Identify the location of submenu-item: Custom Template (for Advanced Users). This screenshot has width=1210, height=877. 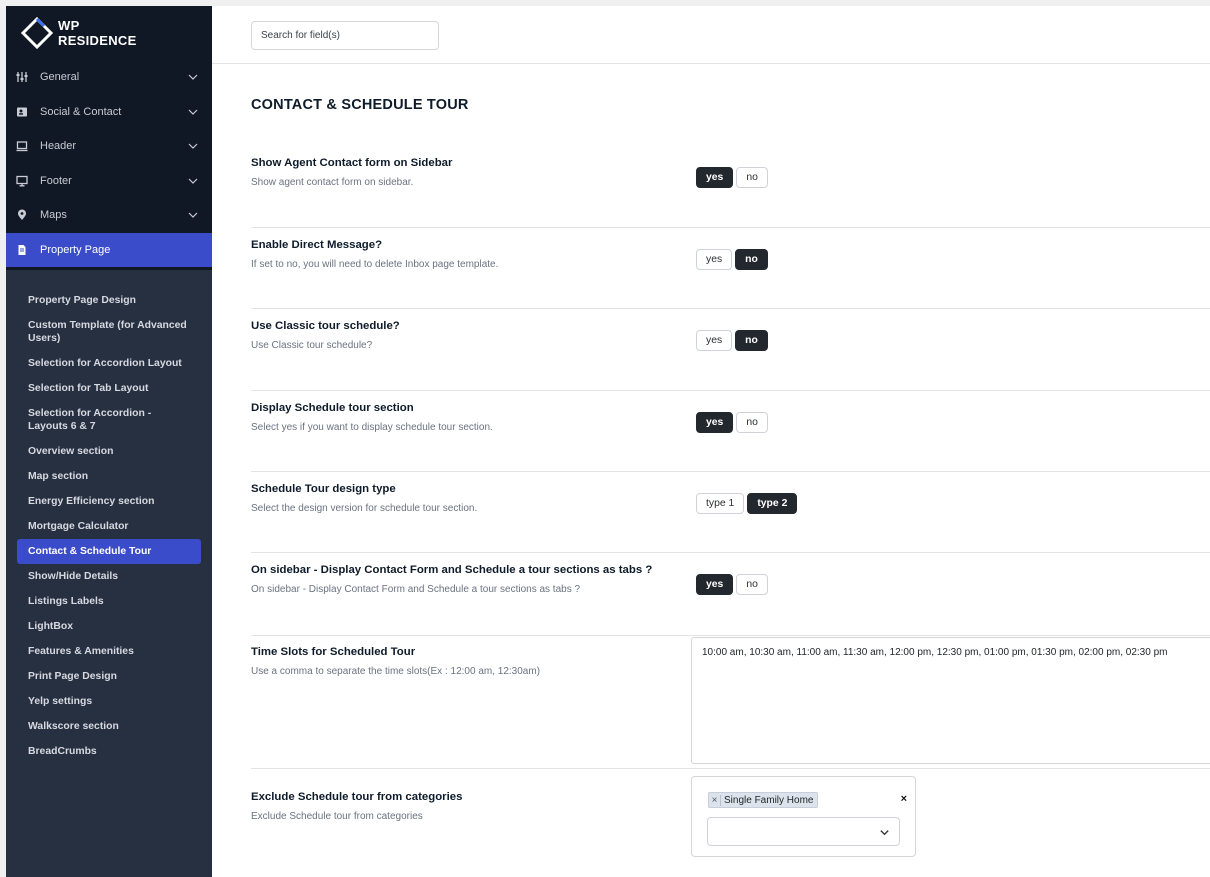
(109, 332).